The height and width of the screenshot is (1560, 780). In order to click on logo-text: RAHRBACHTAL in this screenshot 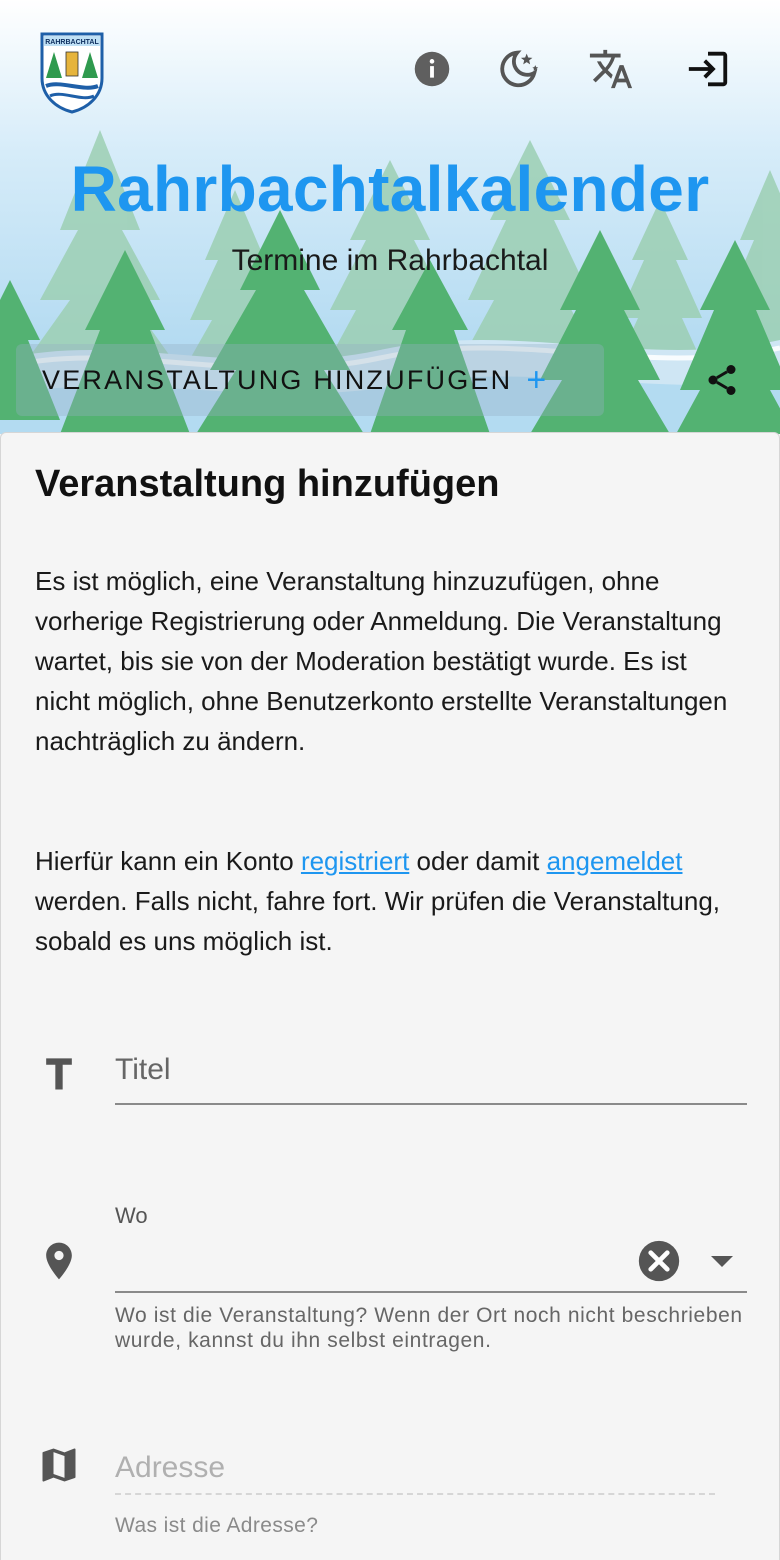, I will do `click(72, 42)`.